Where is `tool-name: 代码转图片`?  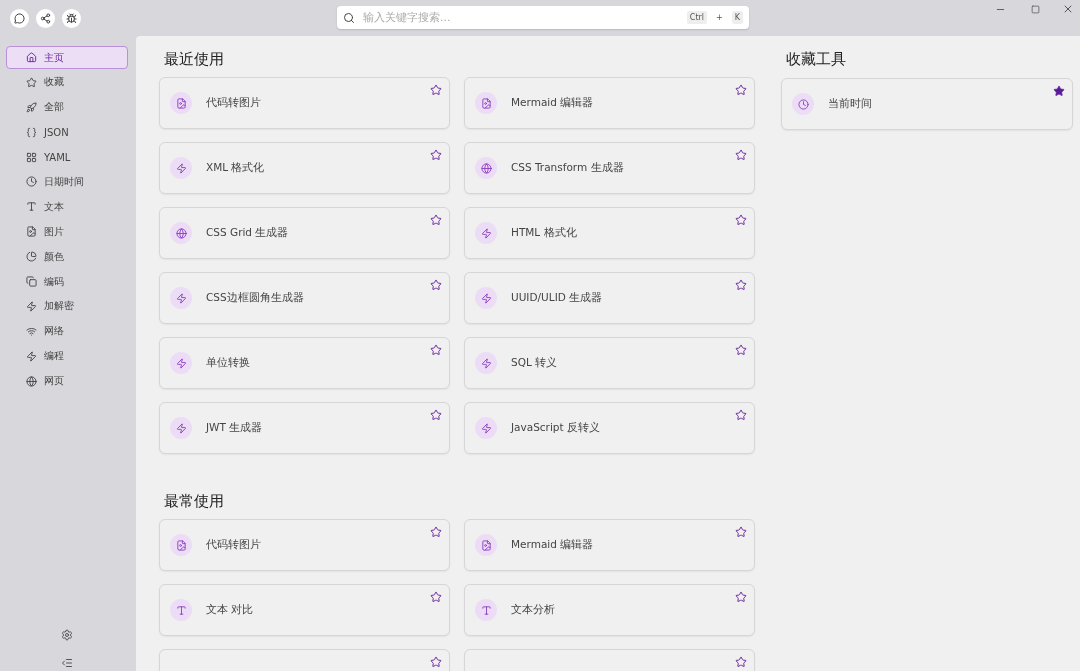 tool-name: 代码转图片 is located at coordinates (233, 103).